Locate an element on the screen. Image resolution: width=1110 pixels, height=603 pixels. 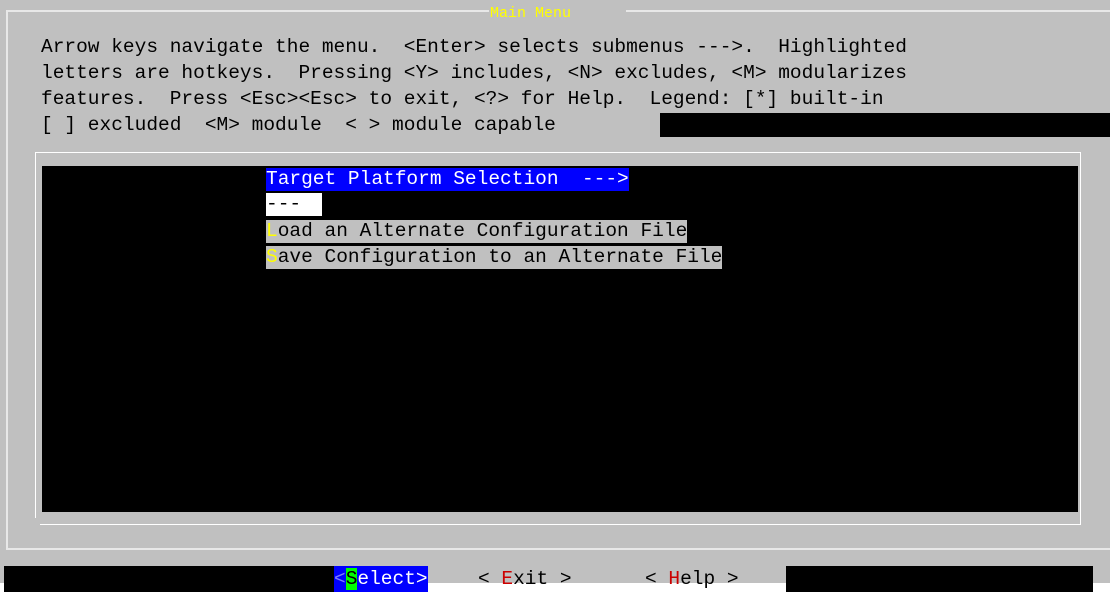
dialog-title: Main Menu is located at coordinates (531, 13).